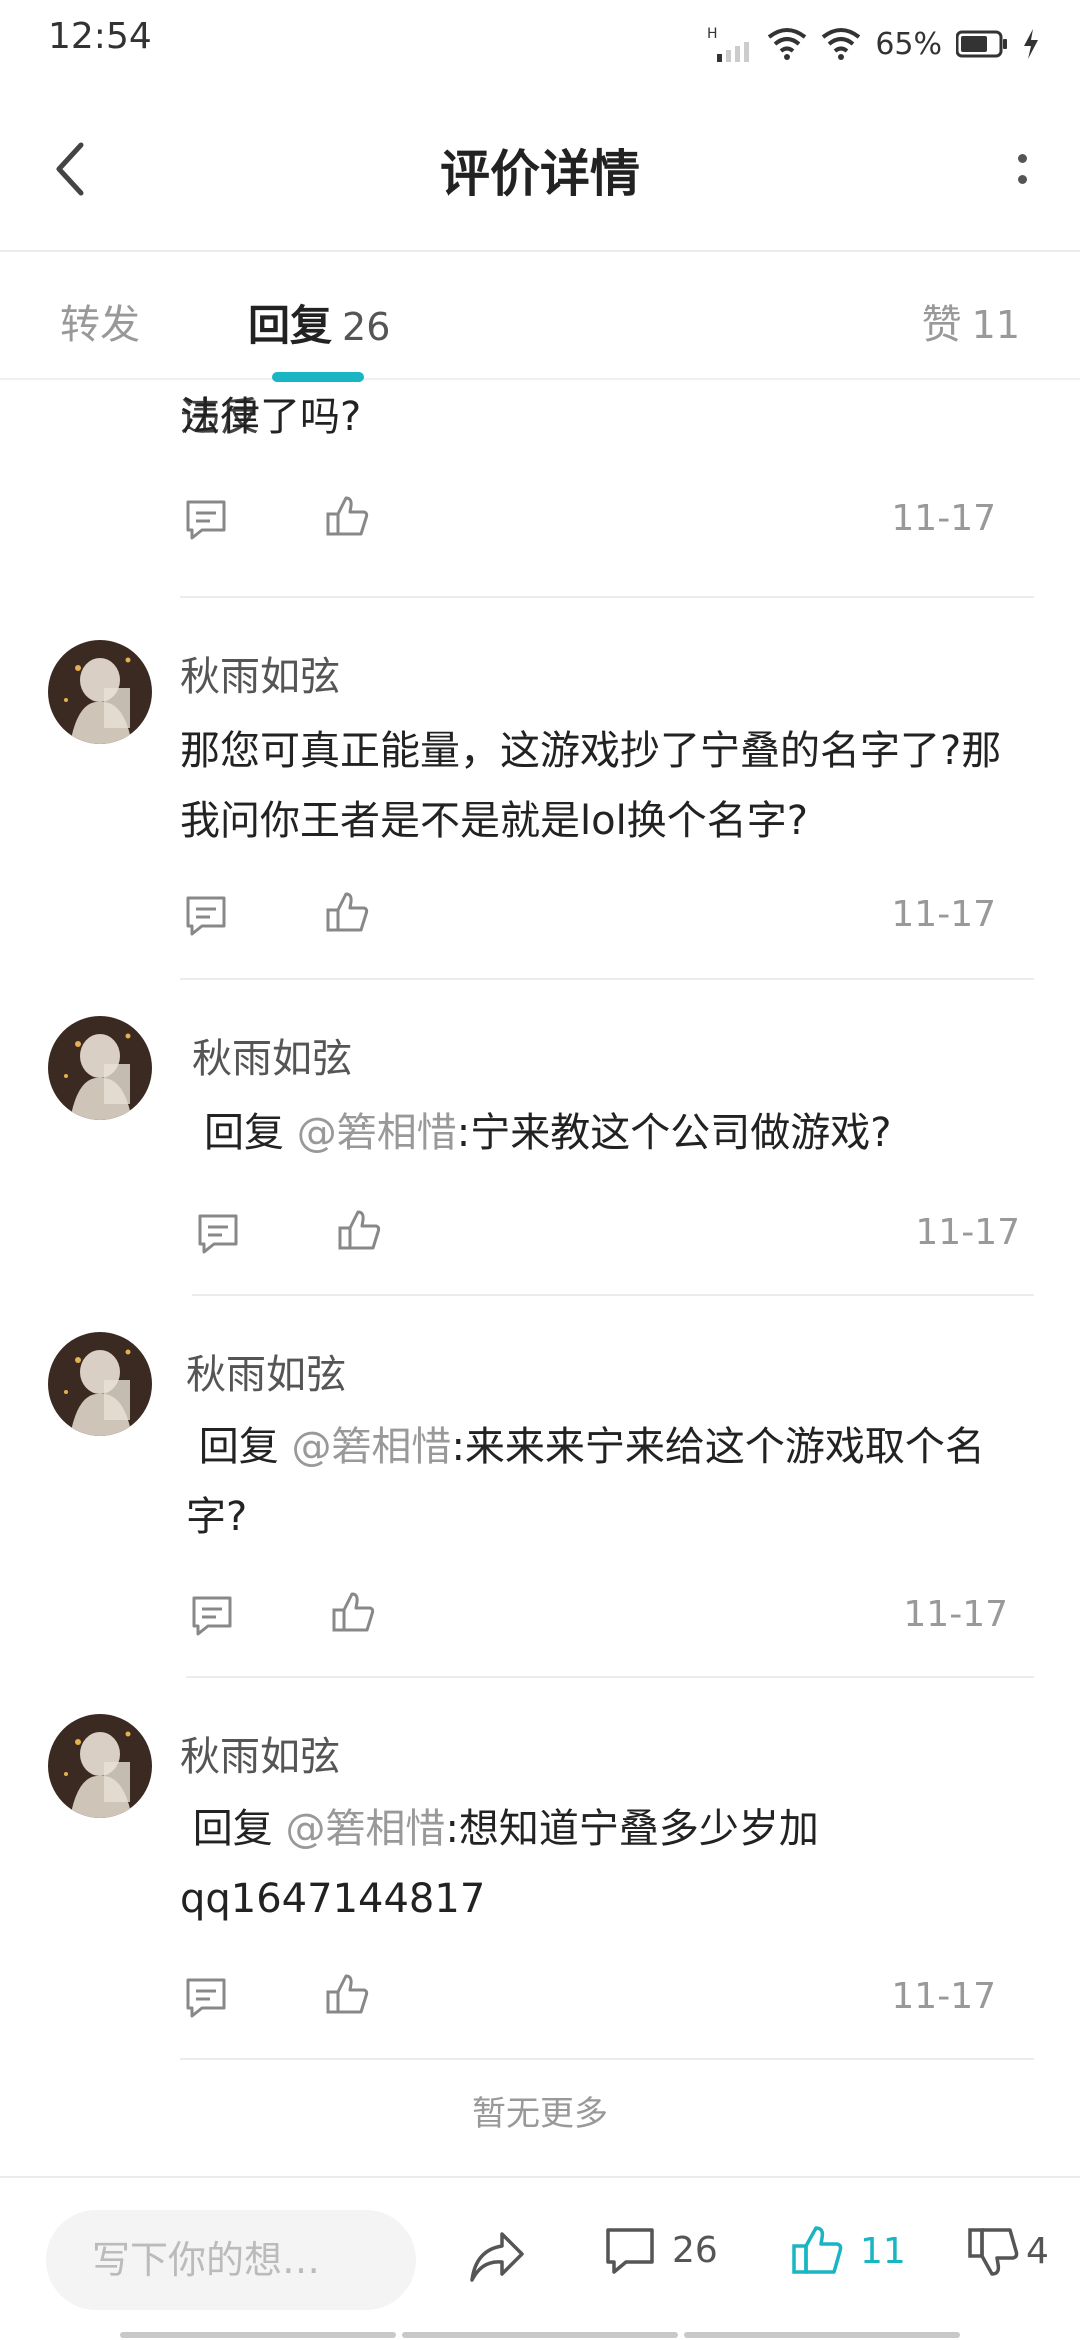  What do you see at coordinates (873, 44) in the screenshot?
I see `status-icons: H 65%` at bounding box center [873, 44].